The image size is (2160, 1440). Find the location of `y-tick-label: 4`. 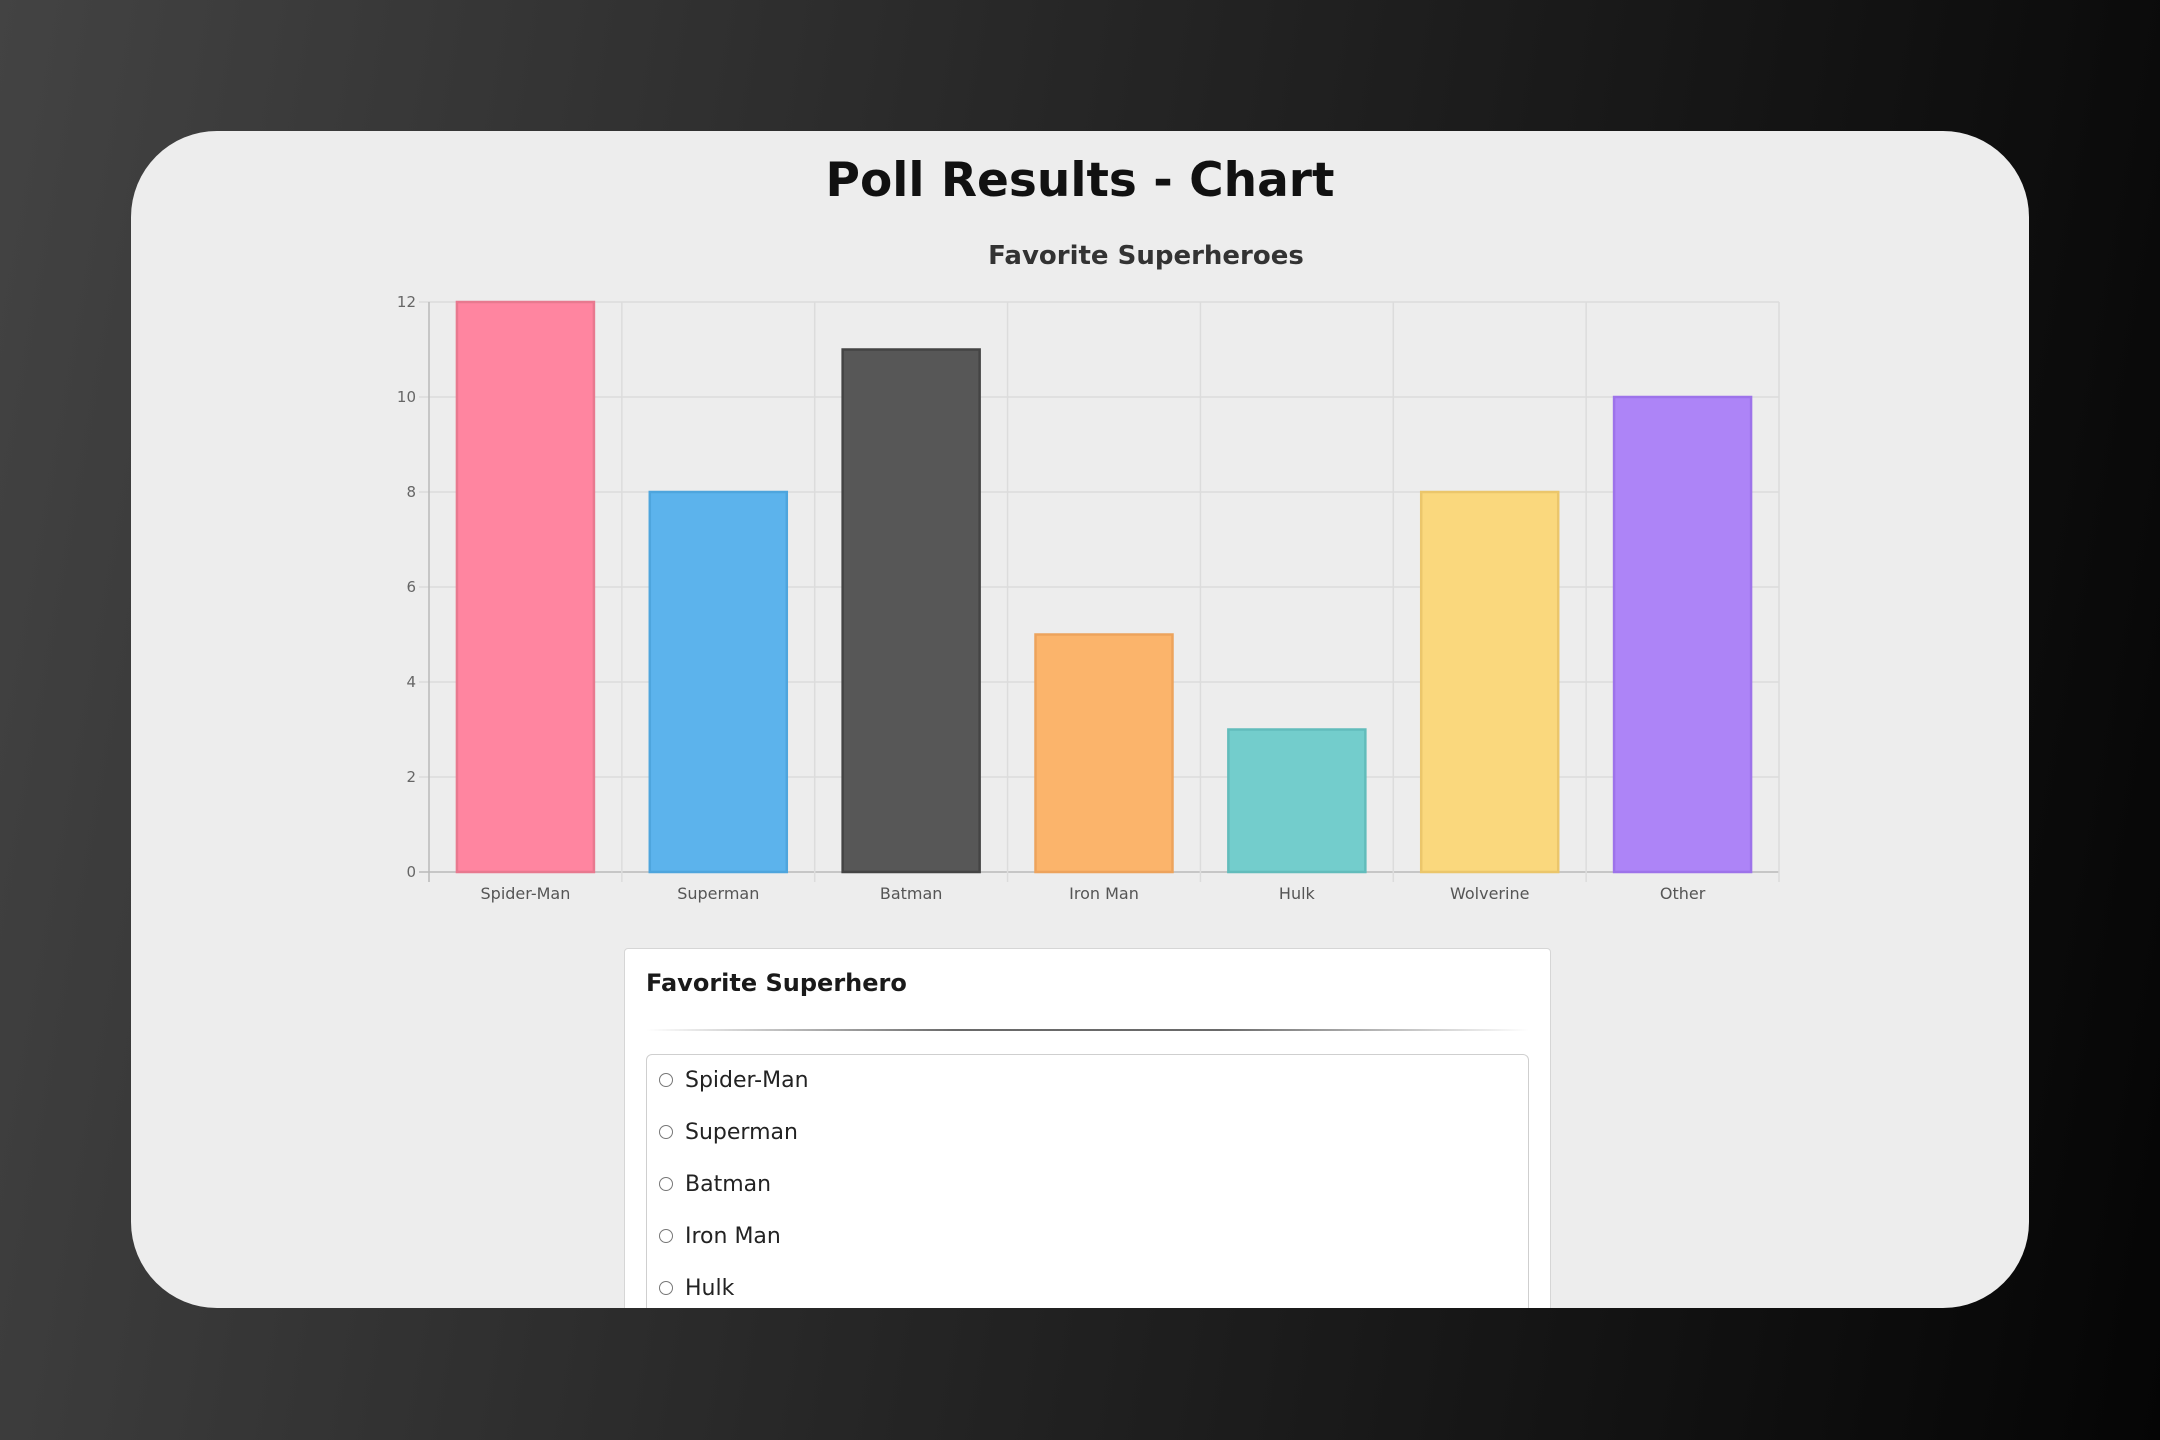

y-tick-label: 4 is located at coordinates (411, 682).